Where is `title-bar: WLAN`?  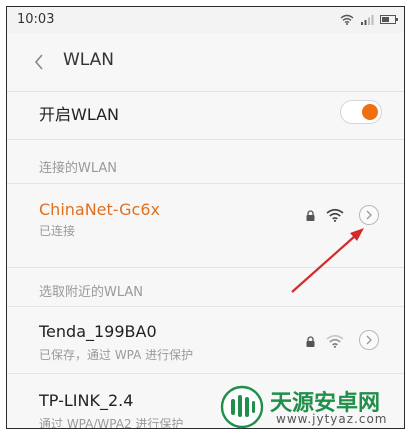
title-bar: WLAN is located at coordinates (205, 62).